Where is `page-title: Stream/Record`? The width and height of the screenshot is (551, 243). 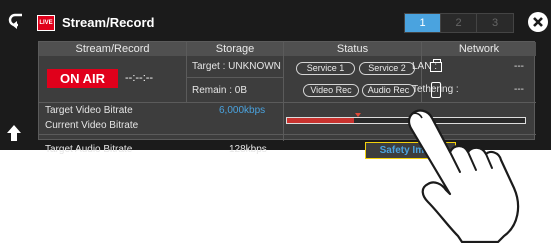 page-title: Stream/Record is located at coordinates (108, 22).